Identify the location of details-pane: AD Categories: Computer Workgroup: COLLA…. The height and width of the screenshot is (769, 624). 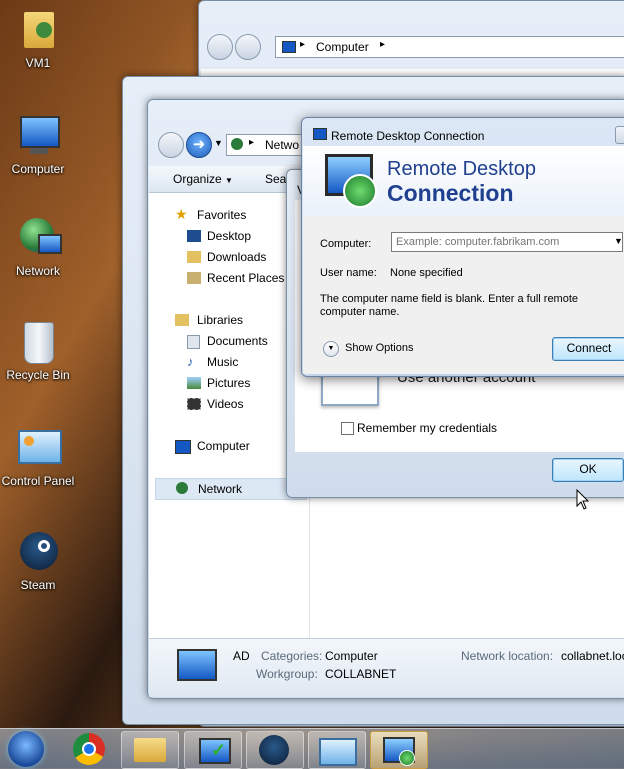
(386, 667).